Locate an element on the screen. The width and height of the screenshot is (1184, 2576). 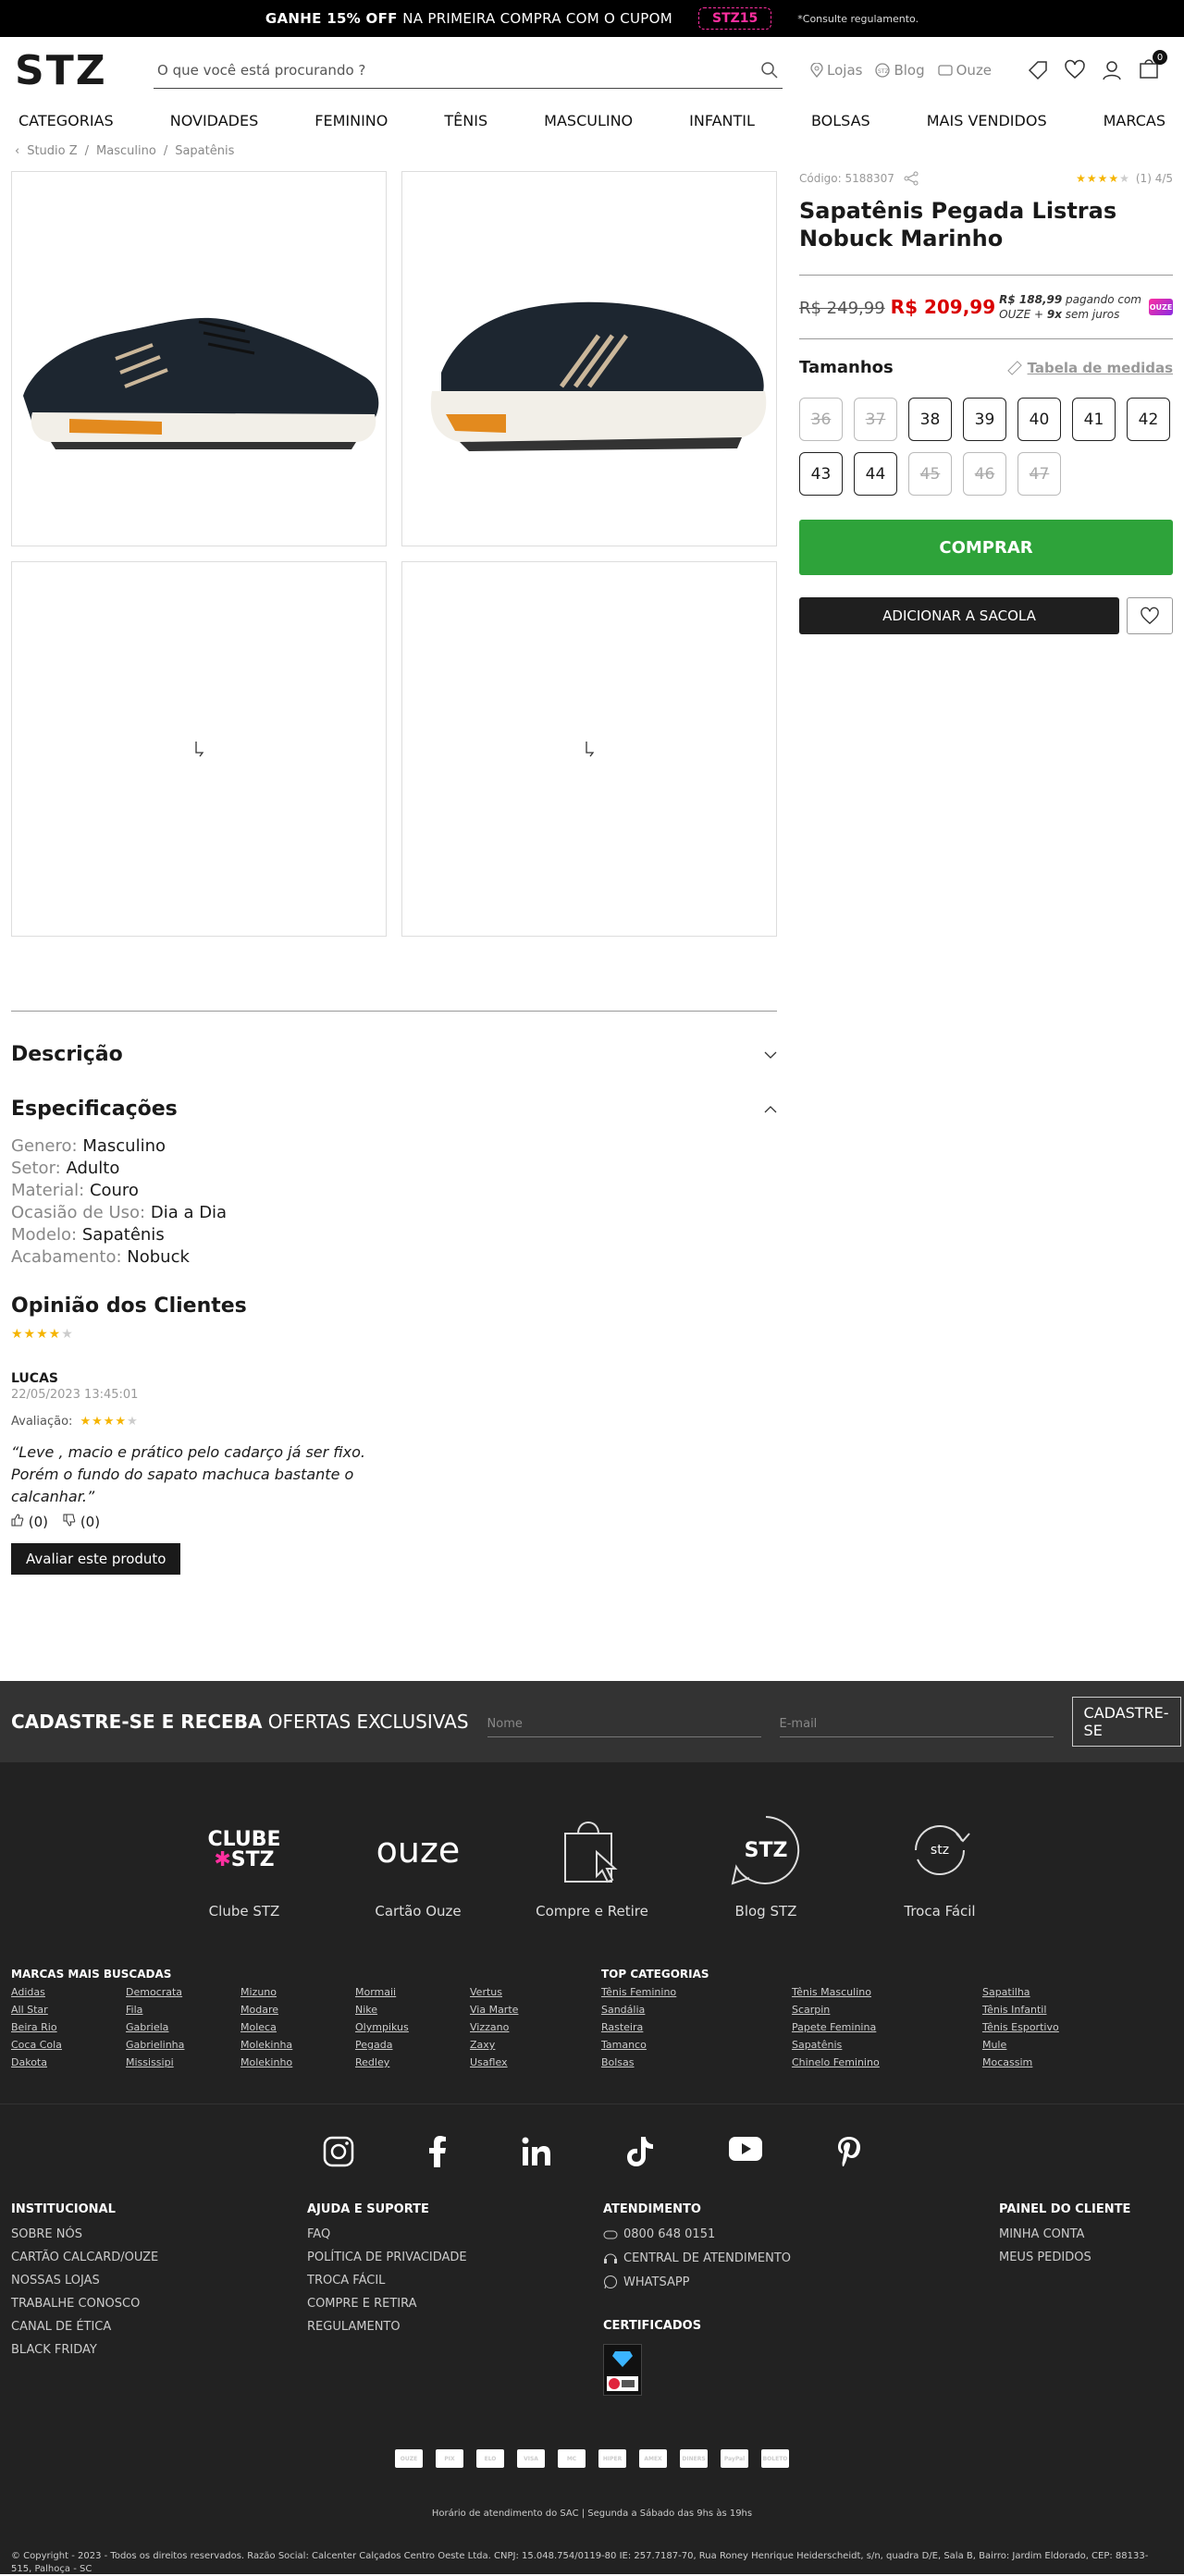
footer-link: Democrata is located at coordinates (183, 1992).